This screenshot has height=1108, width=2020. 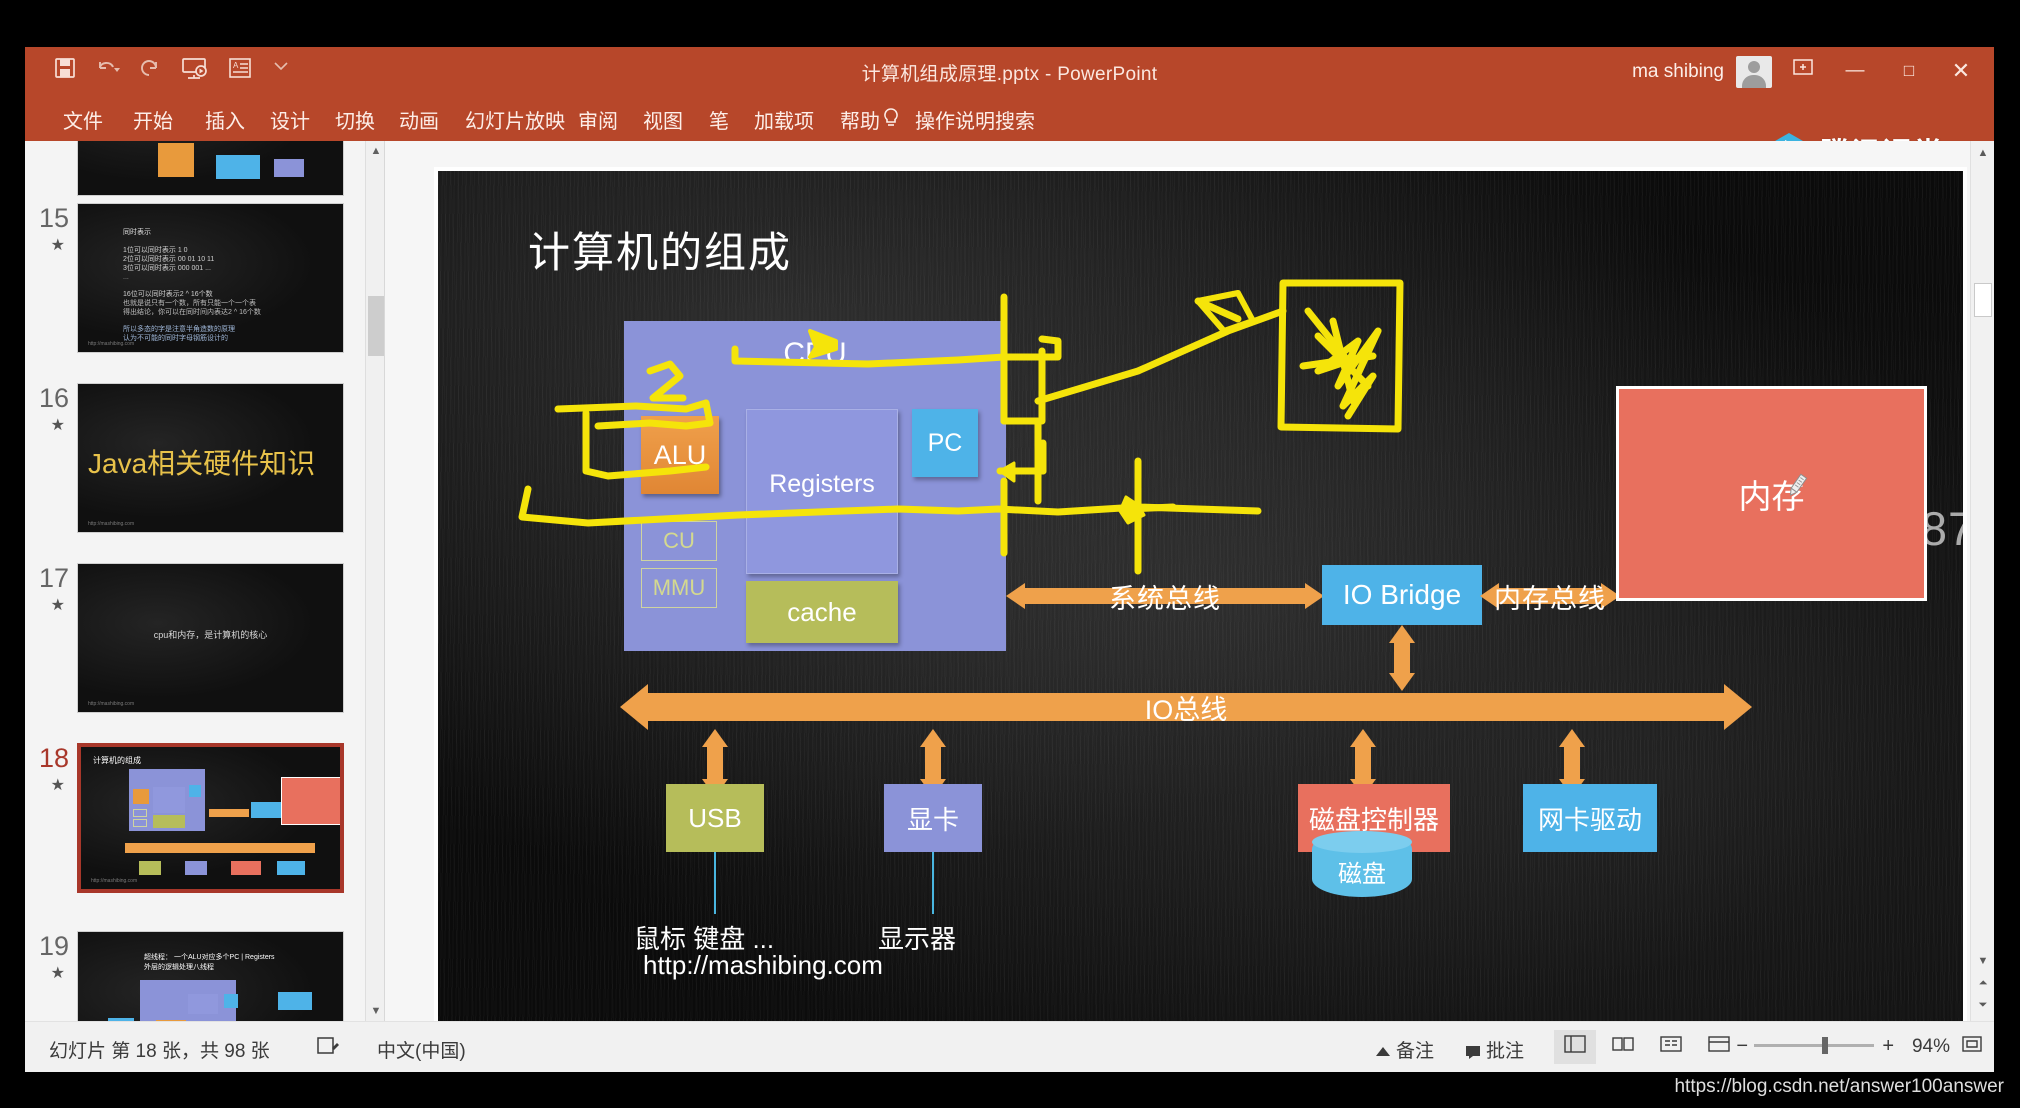 What do you see at coordinates (281, 66) in the screenshot?
I see `customize-qat-icon` at bounding box center [281, 66].